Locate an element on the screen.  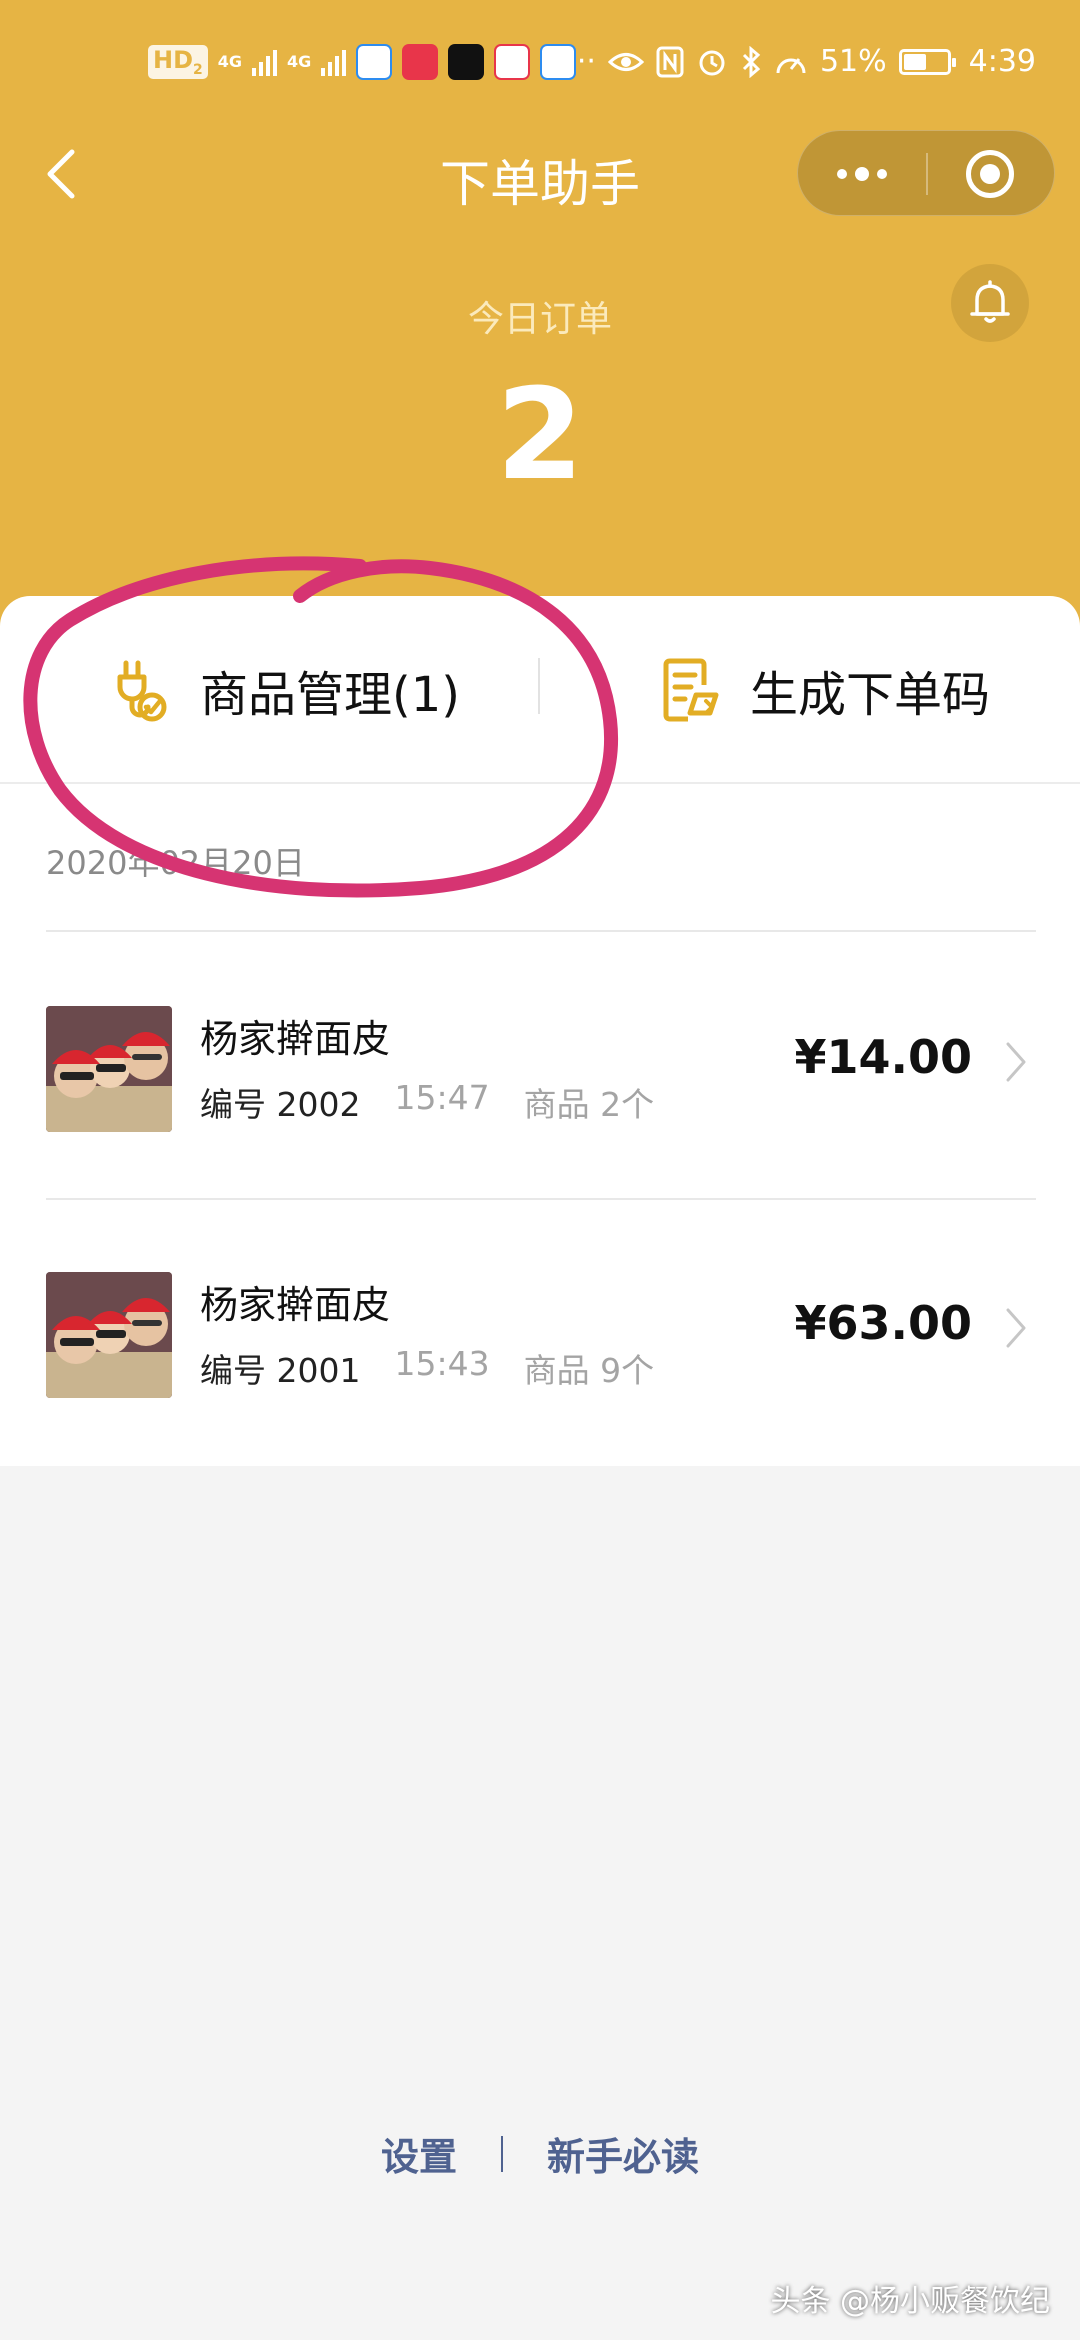
action-divider is located at coordinates (539, 686).